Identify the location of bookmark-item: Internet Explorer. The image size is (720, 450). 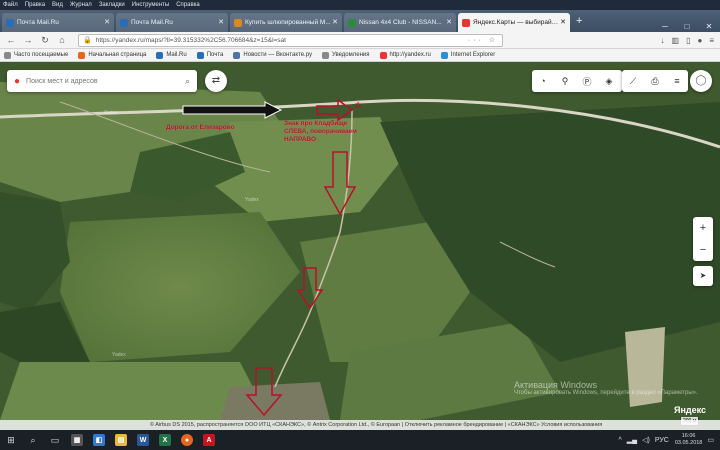
(467, 55).